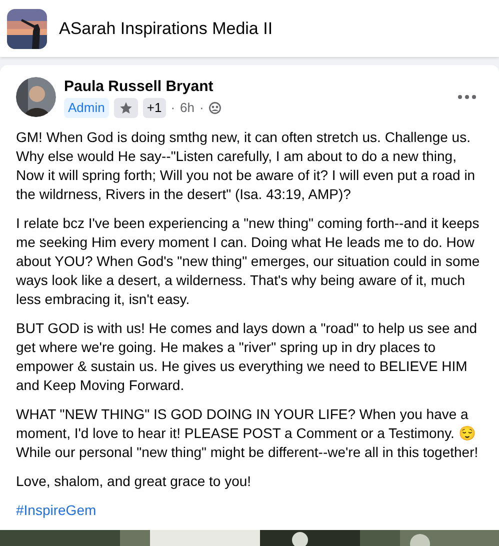 The height and width of the screenshot is (546, 499). What do you see at coordinates (86, 108) in the screenshot?
I see `role-badge: Admin` at bounding box center [86, 108].